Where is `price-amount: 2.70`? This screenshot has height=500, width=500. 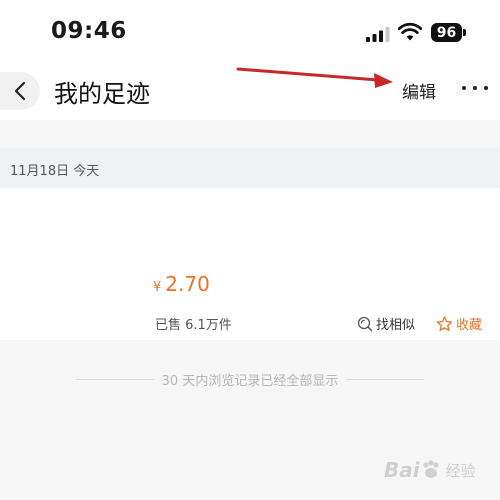 price-amount: 2.70 is located at coordinates (187, 284).